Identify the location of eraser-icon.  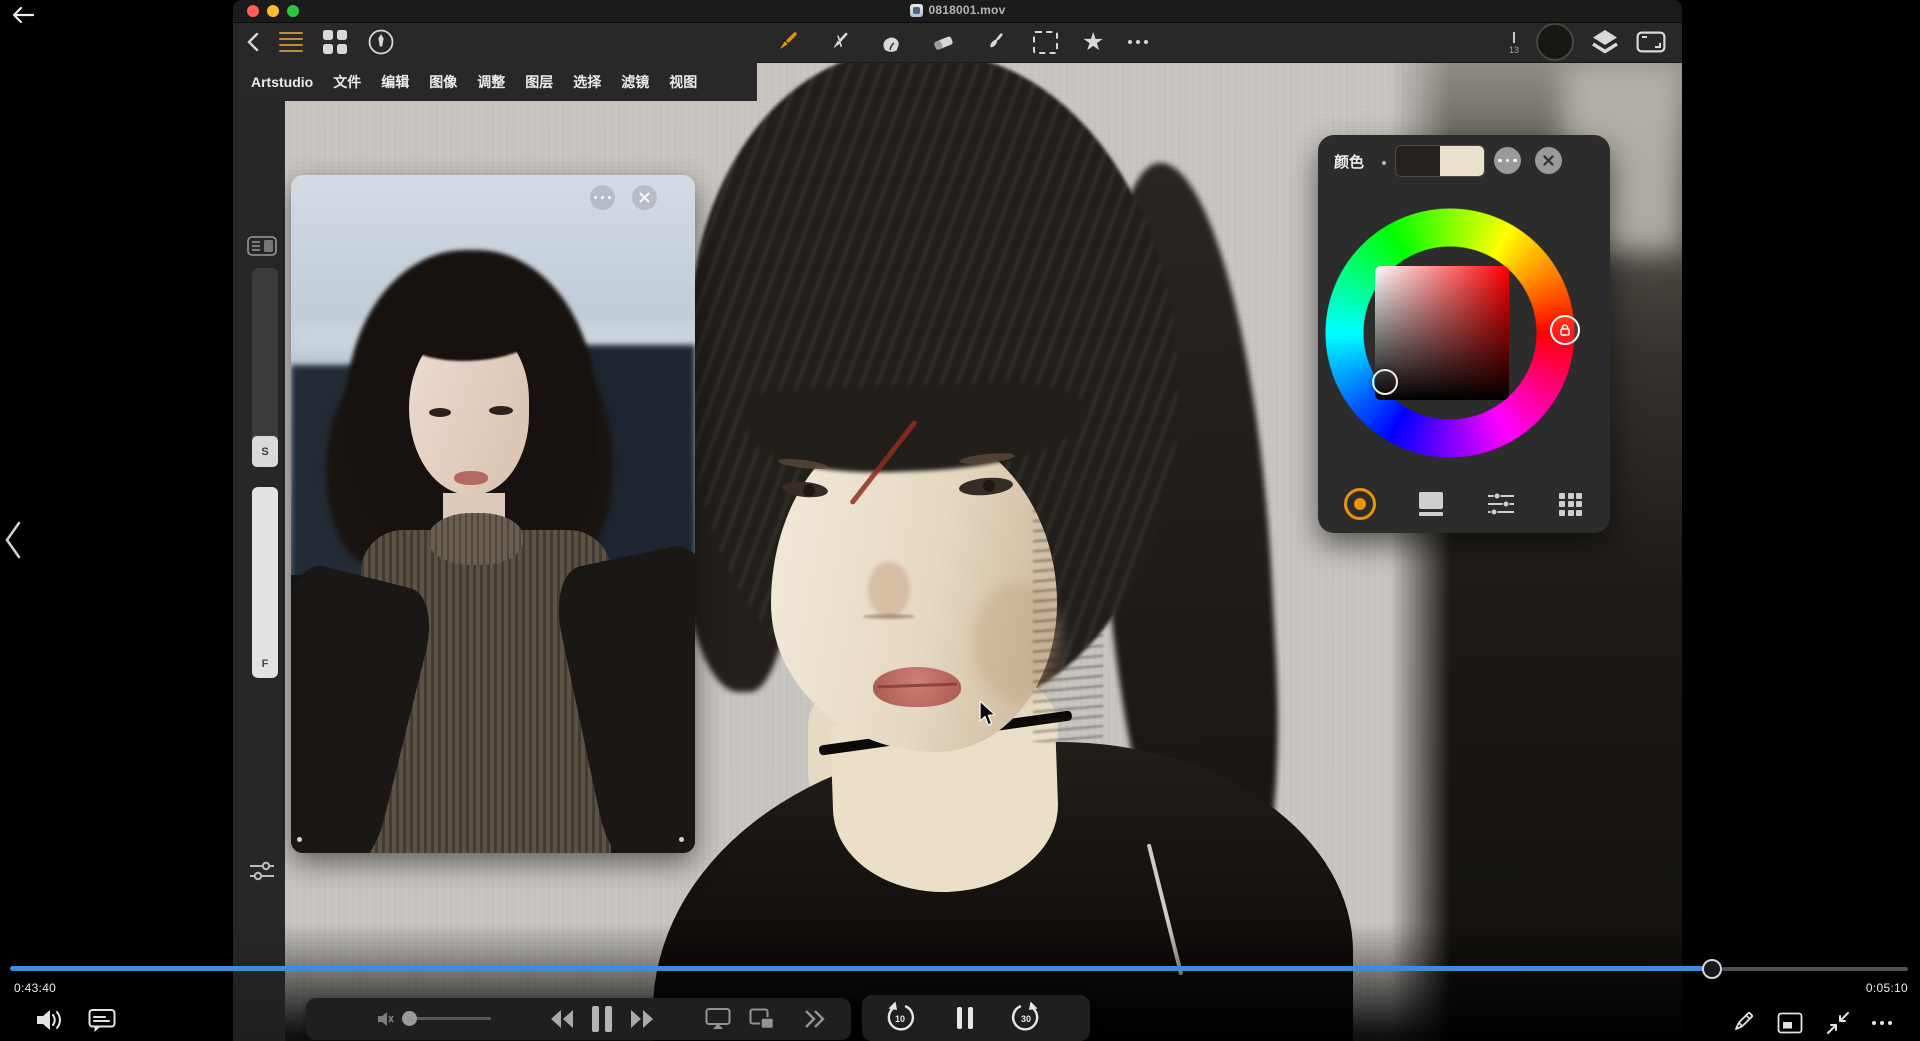
(943, 42).